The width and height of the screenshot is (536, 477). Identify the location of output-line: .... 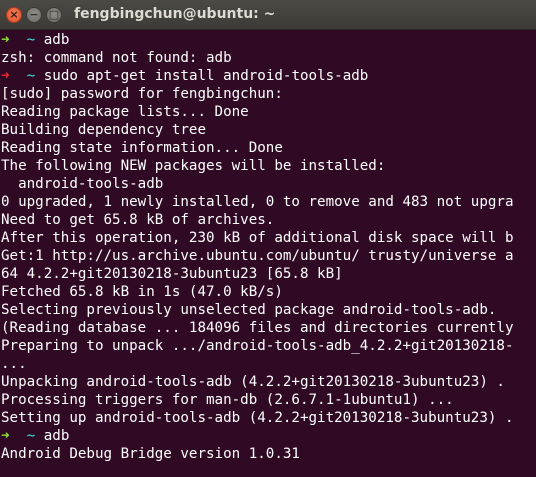
(14, 364).